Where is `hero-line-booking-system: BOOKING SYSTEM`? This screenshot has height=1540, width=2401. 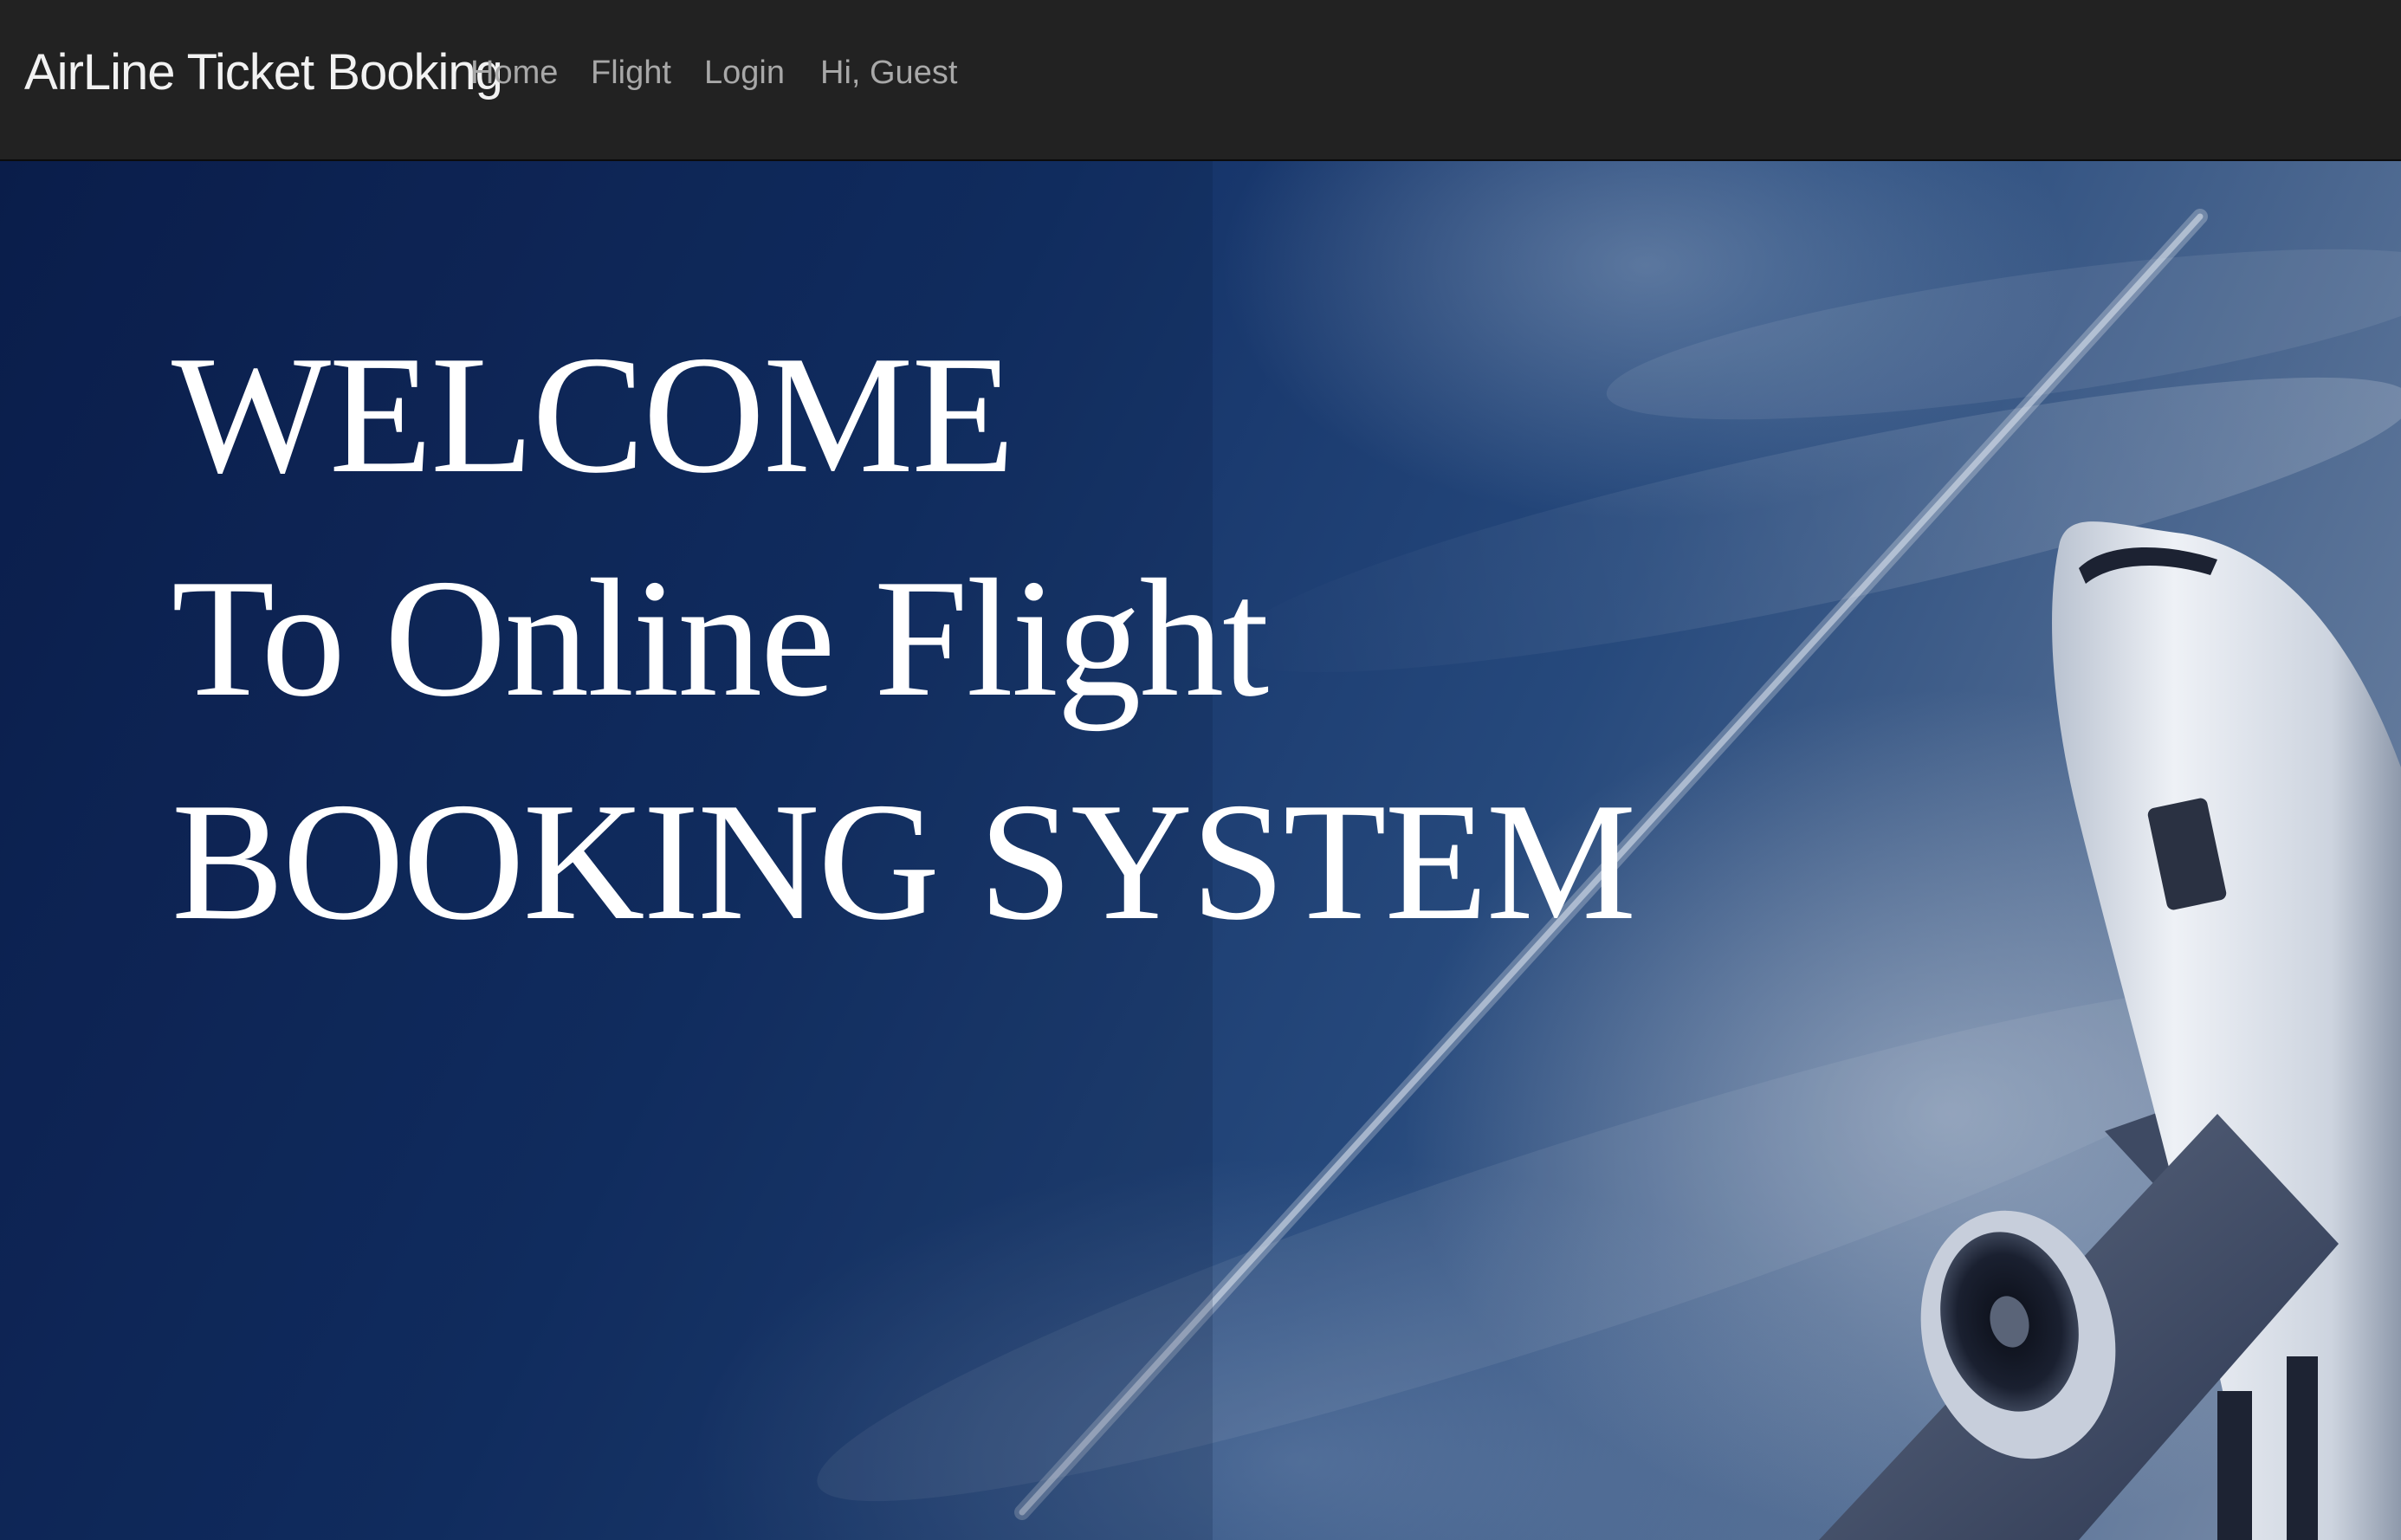
hero-line-booking-system: BOOKING SYSTEM is located at coordinates (904, 861).